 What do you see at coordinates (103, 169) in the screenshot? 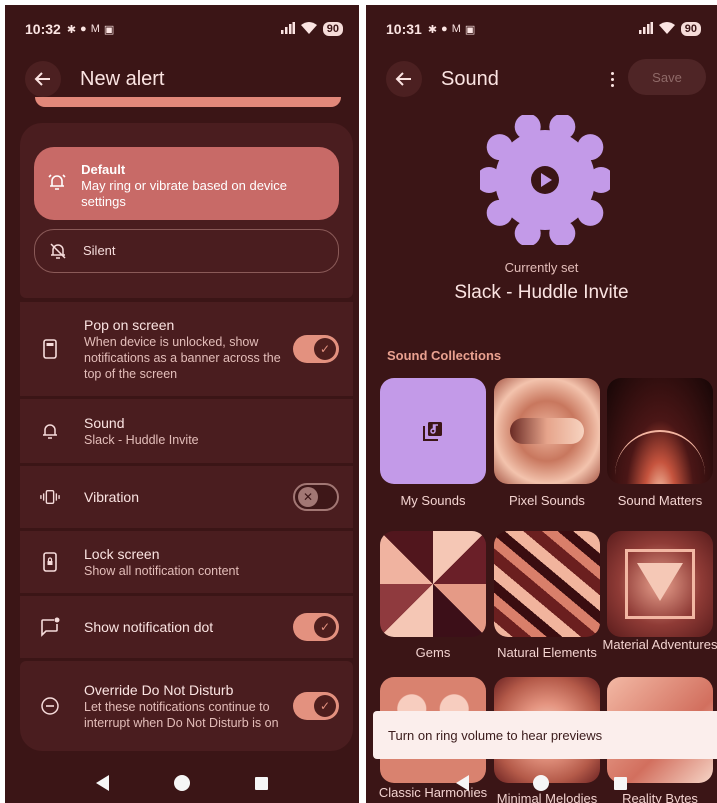
I see `default-option-title: Default` at bounding box center [103, 169].